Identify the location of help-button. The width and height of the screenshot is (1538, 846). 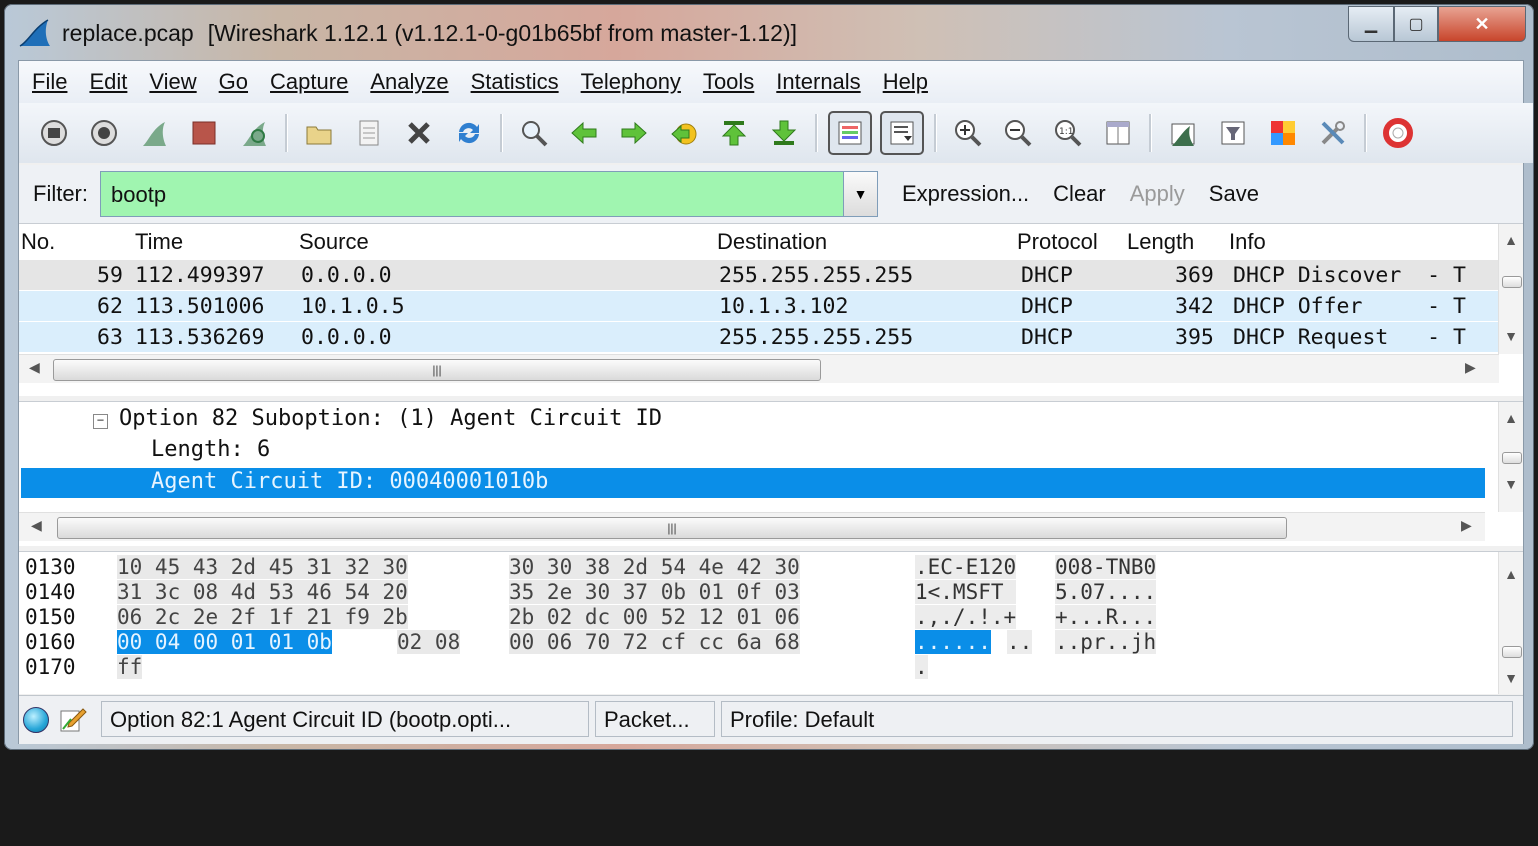
(1398, 133).